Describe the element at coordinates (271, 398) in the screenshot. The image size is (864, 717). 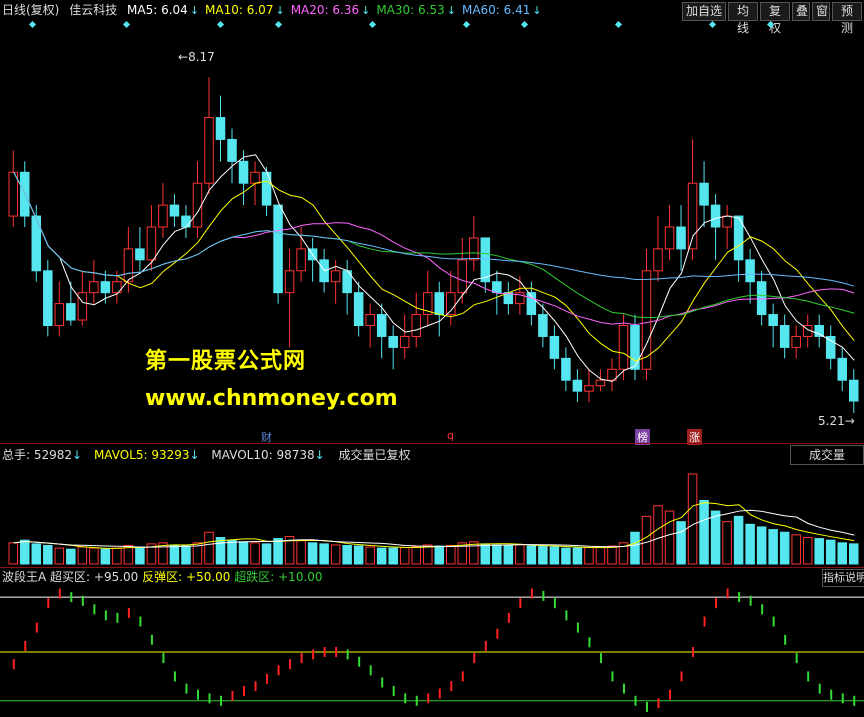
I see `watermark-url: www.chnmoney.com` at that location.